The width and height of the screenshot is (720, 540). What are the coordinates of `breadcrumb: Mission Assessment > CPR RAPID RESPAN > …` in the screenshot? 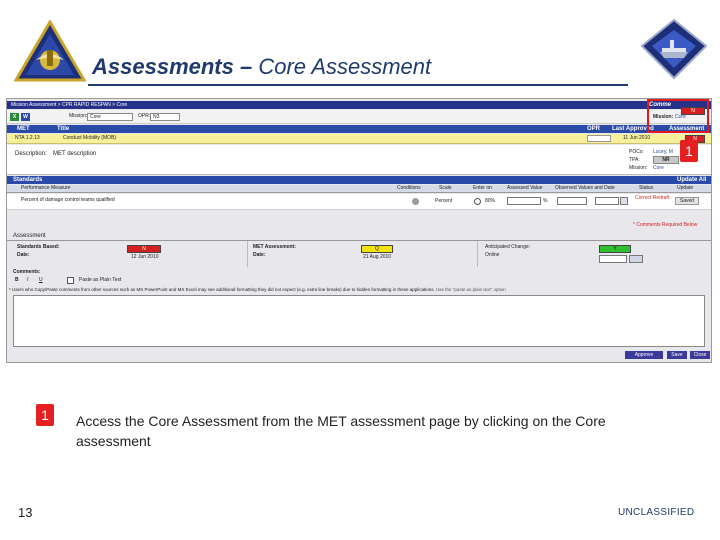 It's located at (69, 105).